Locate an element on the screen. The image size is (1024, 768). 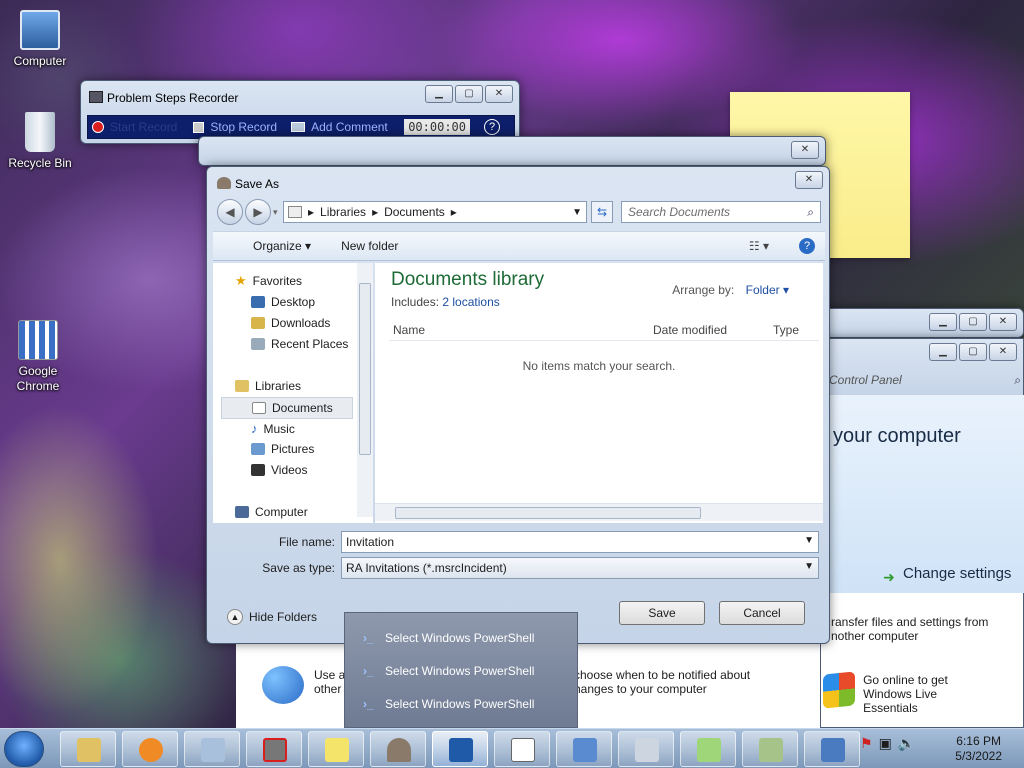
taskbar-explorer is located at coordinates (88, 749).